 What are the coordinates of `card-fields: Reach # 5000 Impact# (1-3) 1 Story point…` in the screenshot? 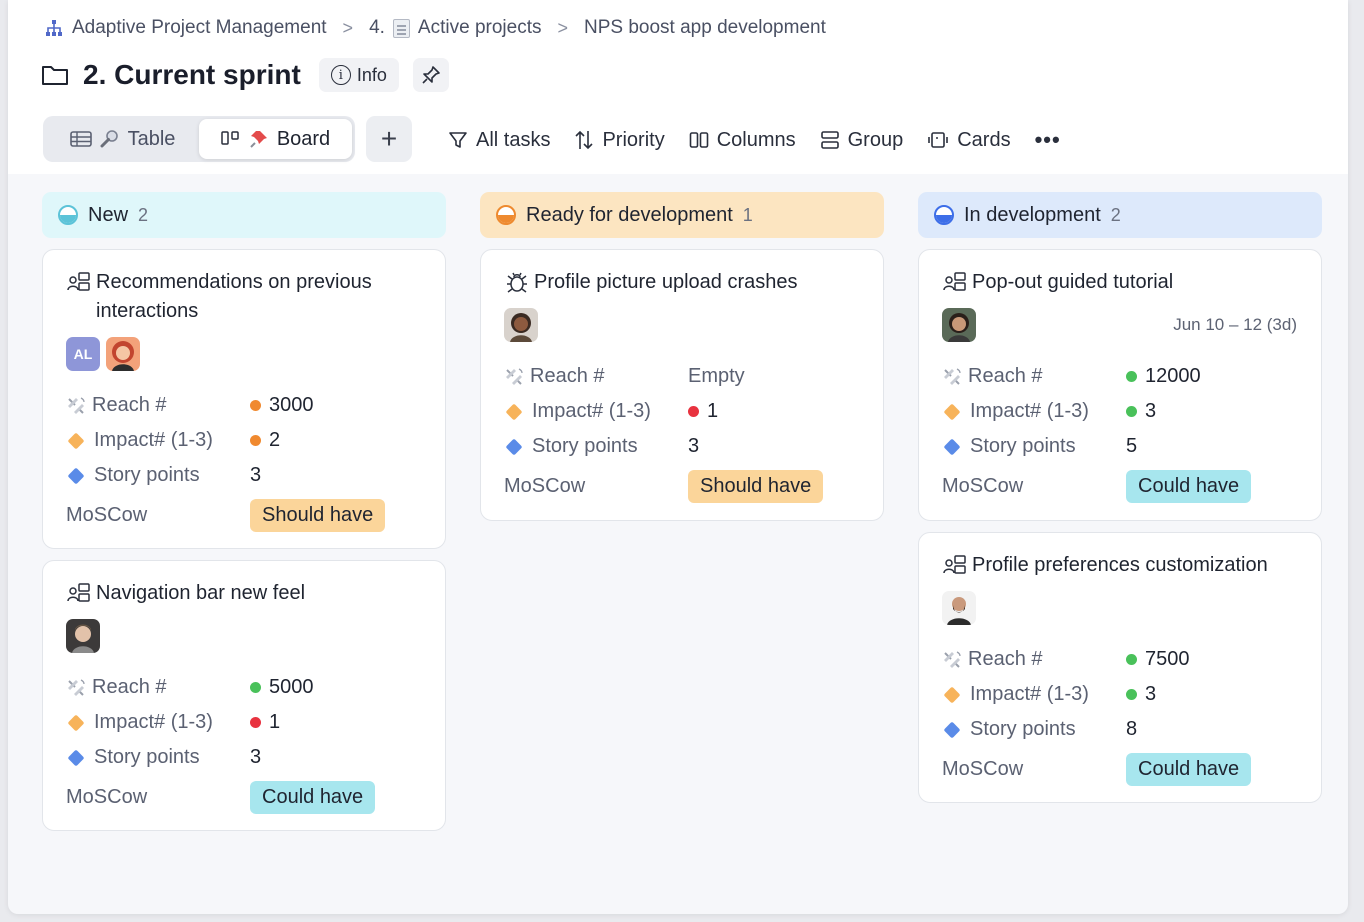 It's located at (244, 743).